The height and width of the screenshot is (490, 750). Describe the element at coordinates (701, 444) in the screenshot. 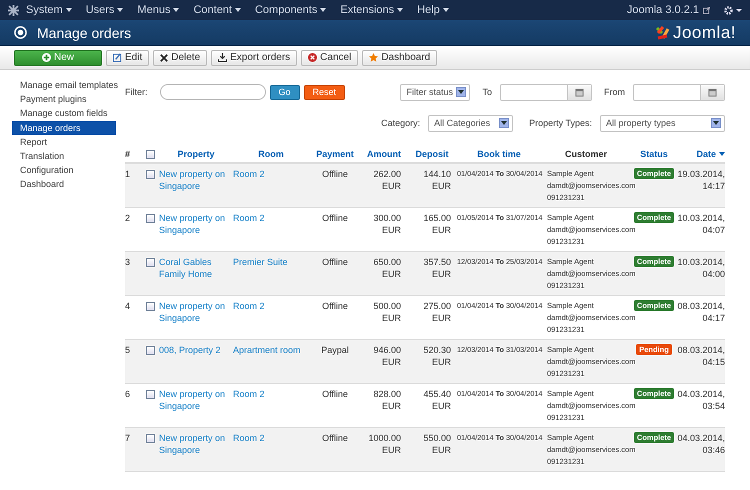

I see `date-cell-text: 04.03.2014, 03:46` at that location.